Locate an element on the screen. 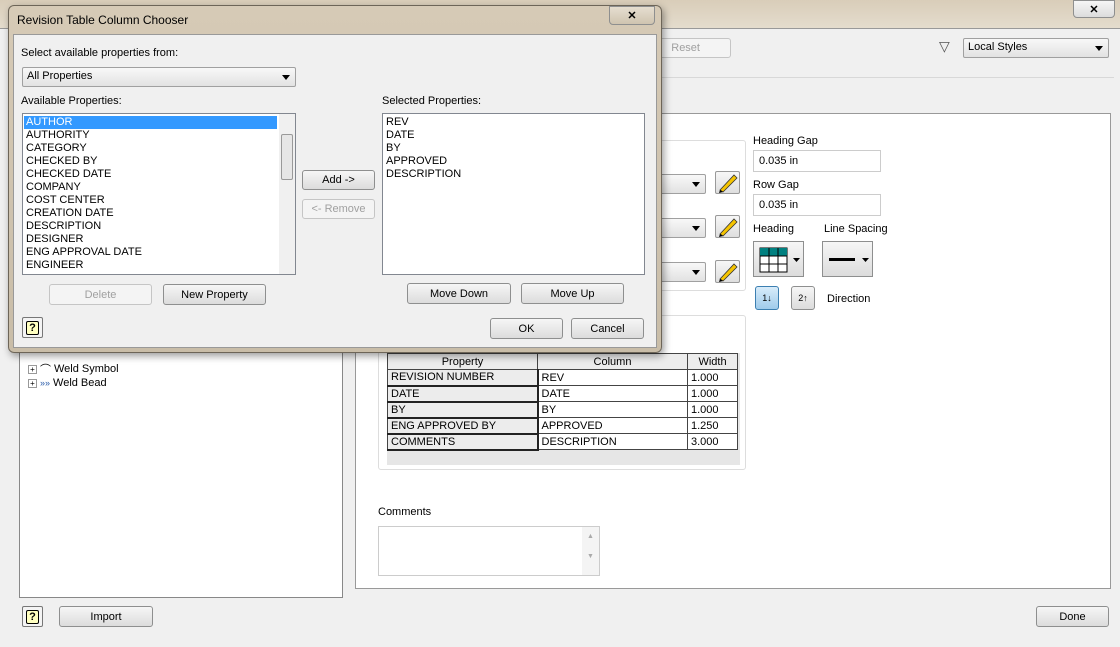  cell-column: APPROVED is located at coordinates (612, 425).